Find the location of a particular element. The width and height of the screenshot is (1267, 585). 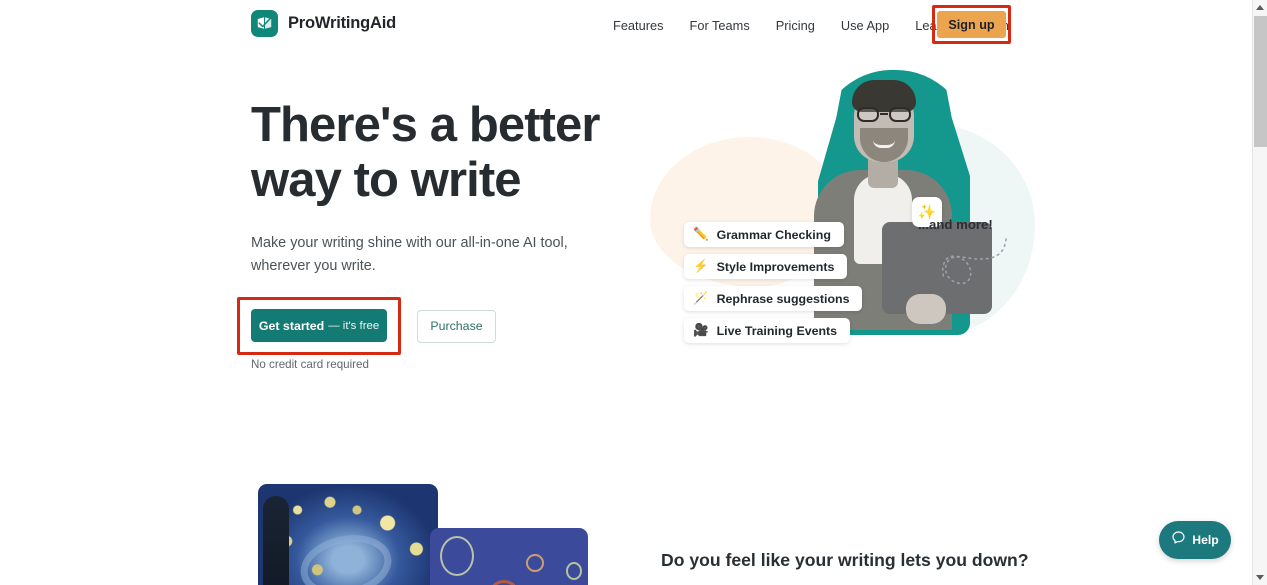

brand-name: ProWritingAid is located at coordinates (342, 23).